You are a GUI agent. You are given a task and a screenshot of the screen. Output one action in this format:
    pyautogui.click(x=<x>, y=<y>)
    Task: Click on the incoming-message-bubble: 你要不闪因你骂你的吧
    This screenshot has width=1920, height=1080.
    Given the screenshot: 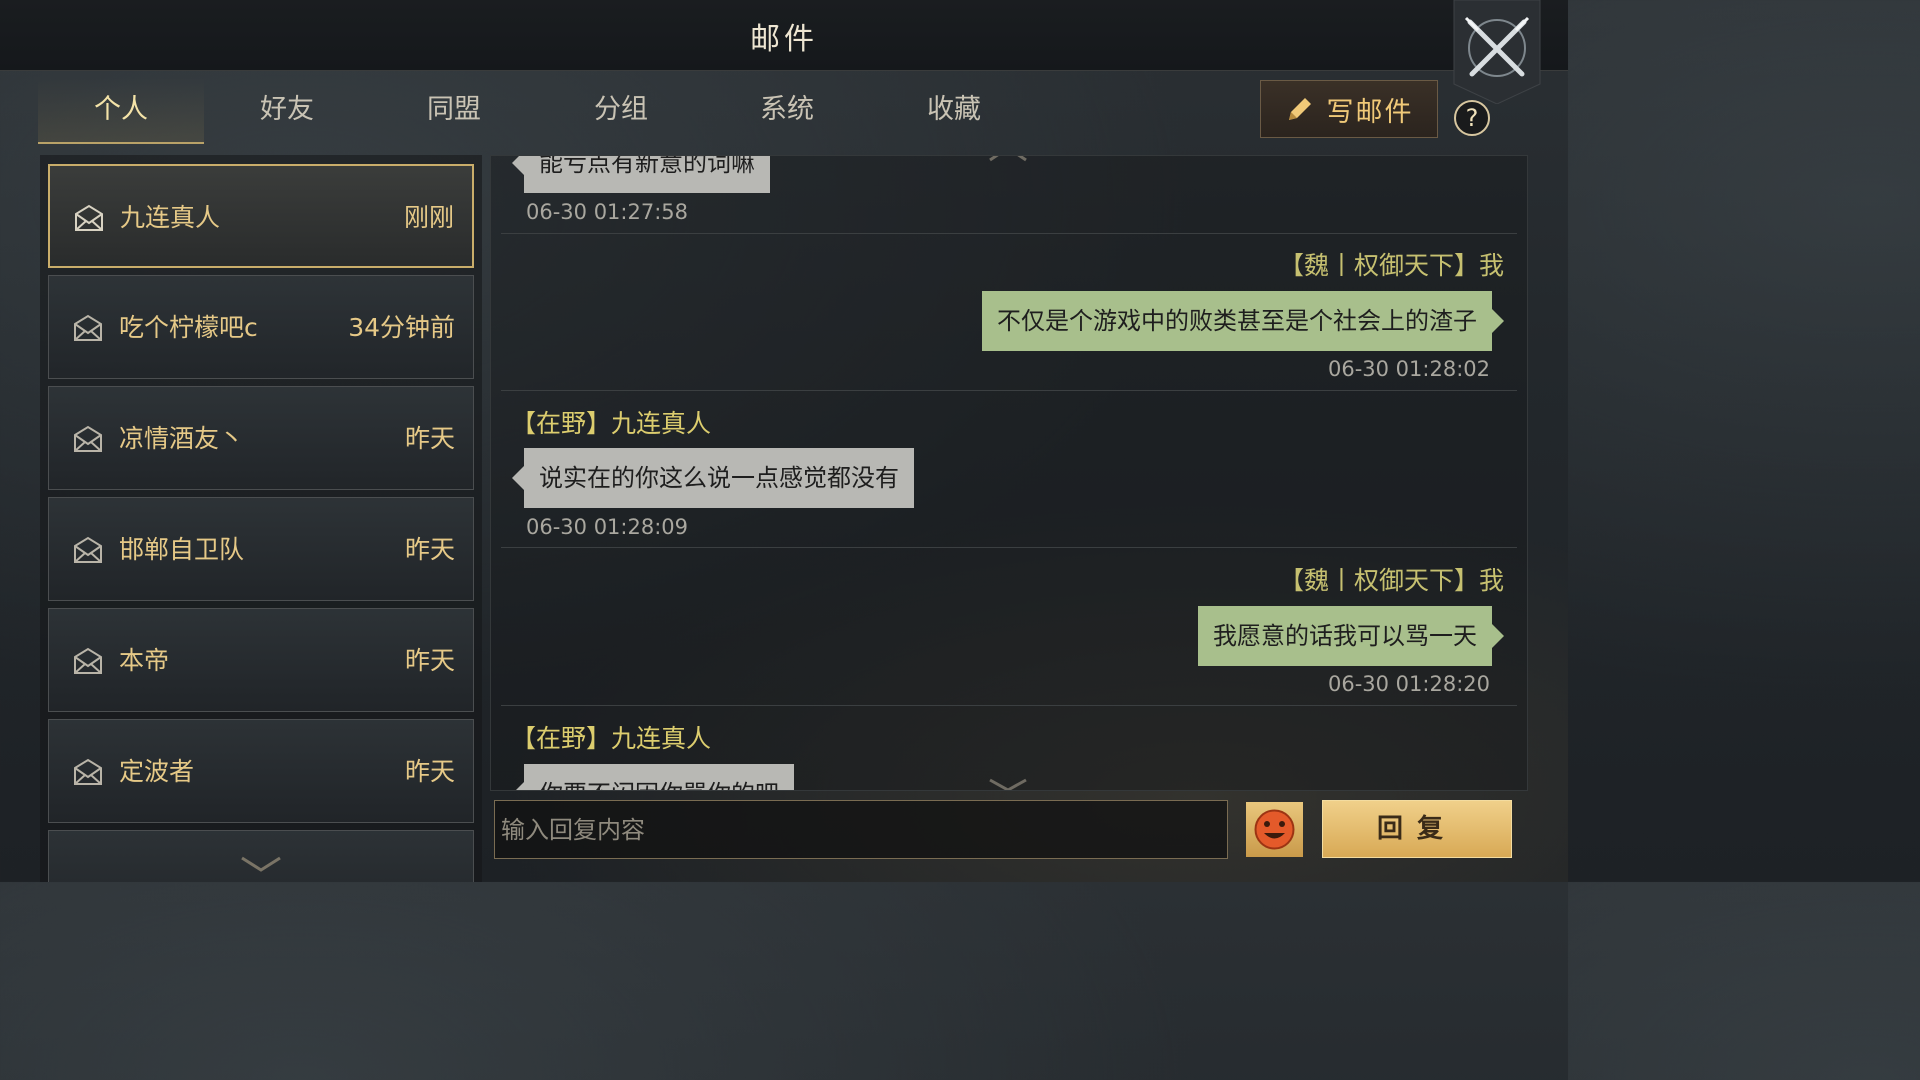 What is the action you would take?
    pyautogui.click(x=653, y=777)
    